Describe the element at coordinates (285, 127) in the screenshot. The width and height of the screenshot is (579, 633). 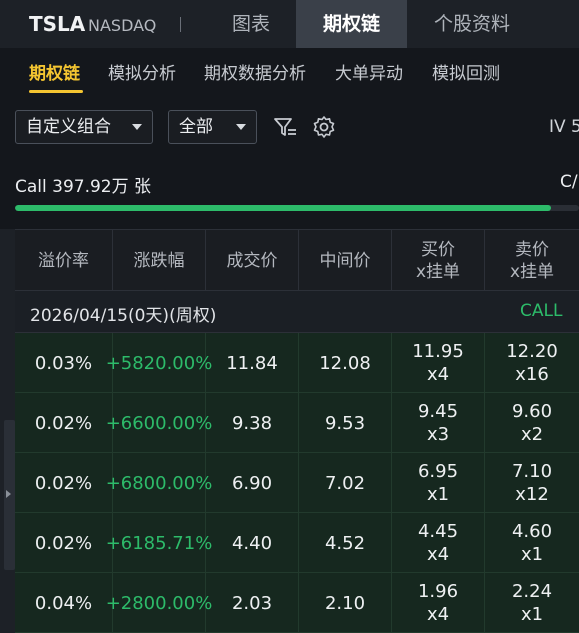
I see `filter-icon` at that location.